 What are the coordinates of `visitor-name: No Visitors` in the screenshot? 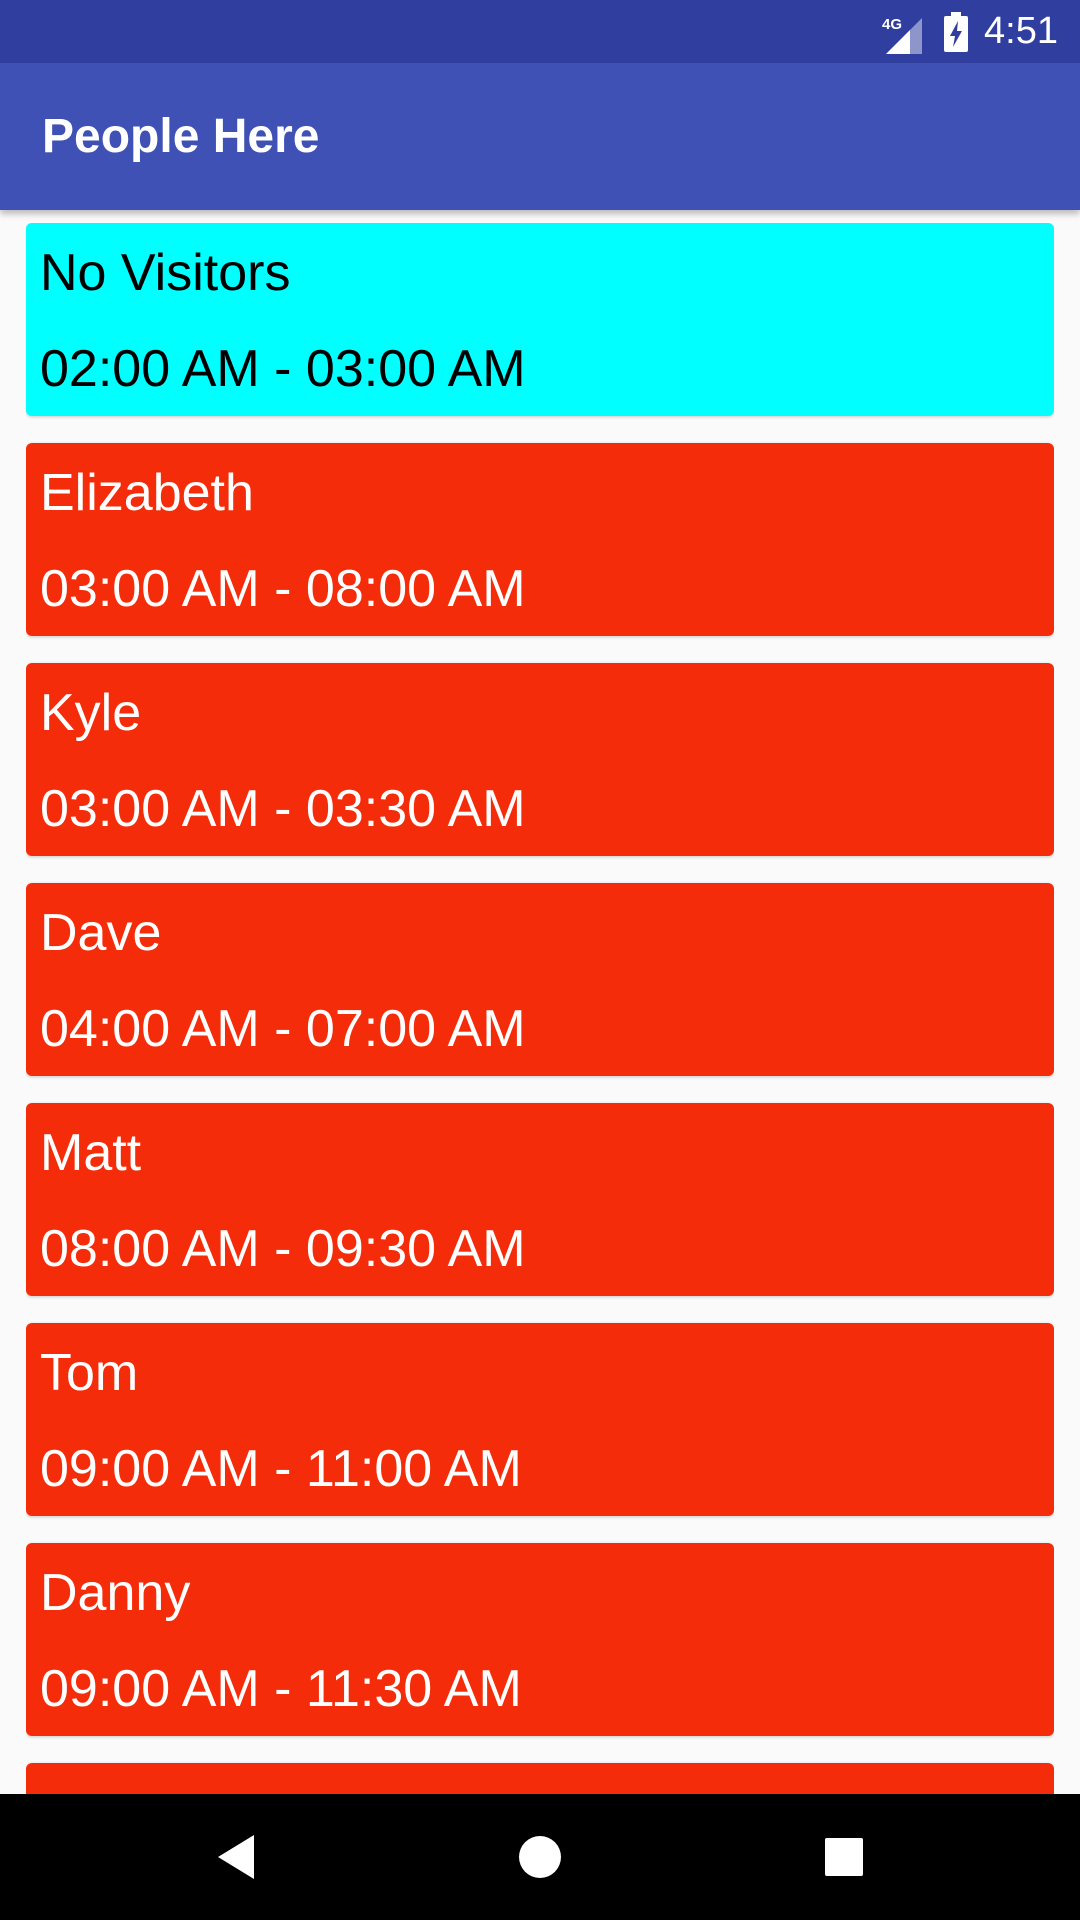 It's located at (165, 273).